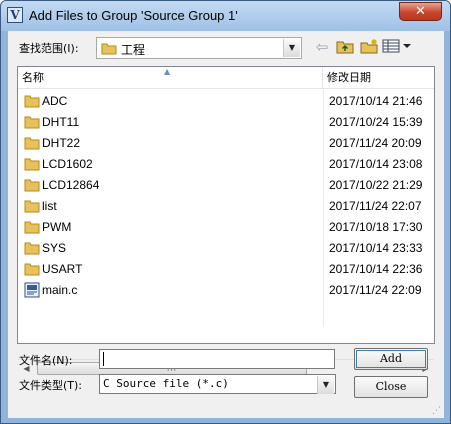  Describe the element at coordinates (226, 227) in the screenshot. I see `list-item: PWM 2017/10/18 17:30` at that location.